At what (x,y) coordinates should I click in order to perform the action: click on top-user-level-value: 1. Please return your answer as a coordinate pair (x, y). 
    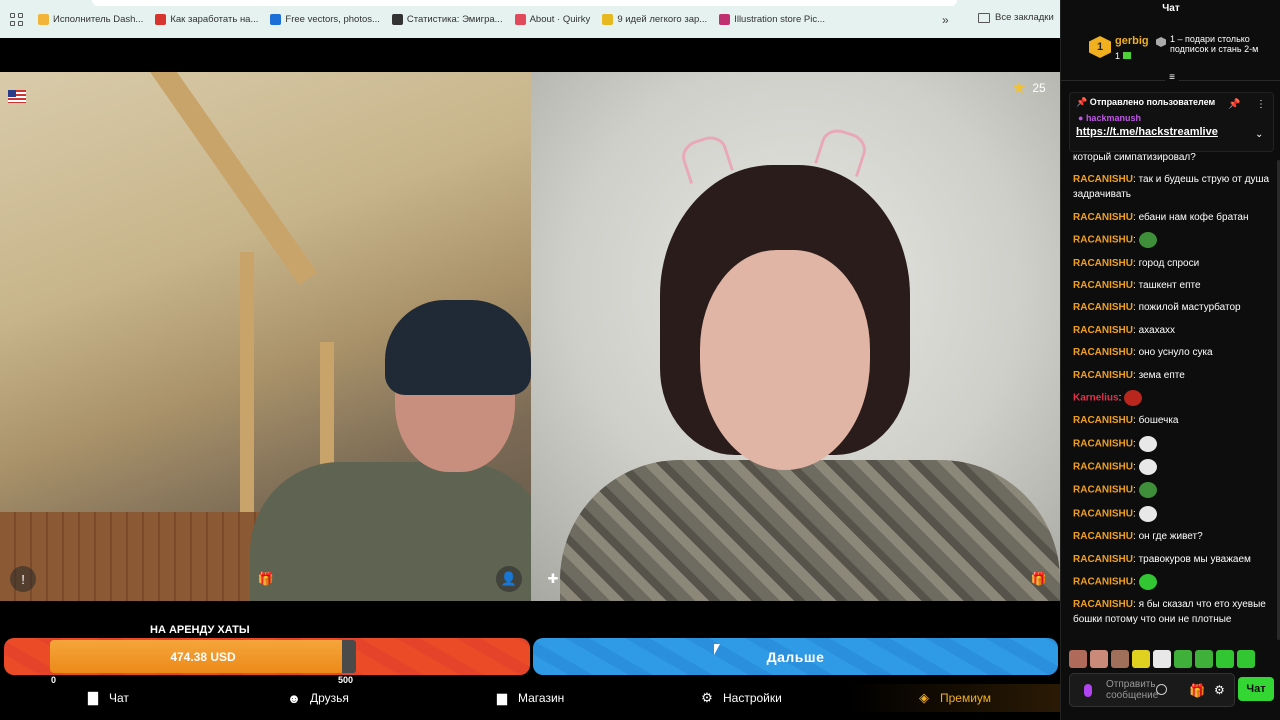
    Looking at the image, I should click on (1118, 56).